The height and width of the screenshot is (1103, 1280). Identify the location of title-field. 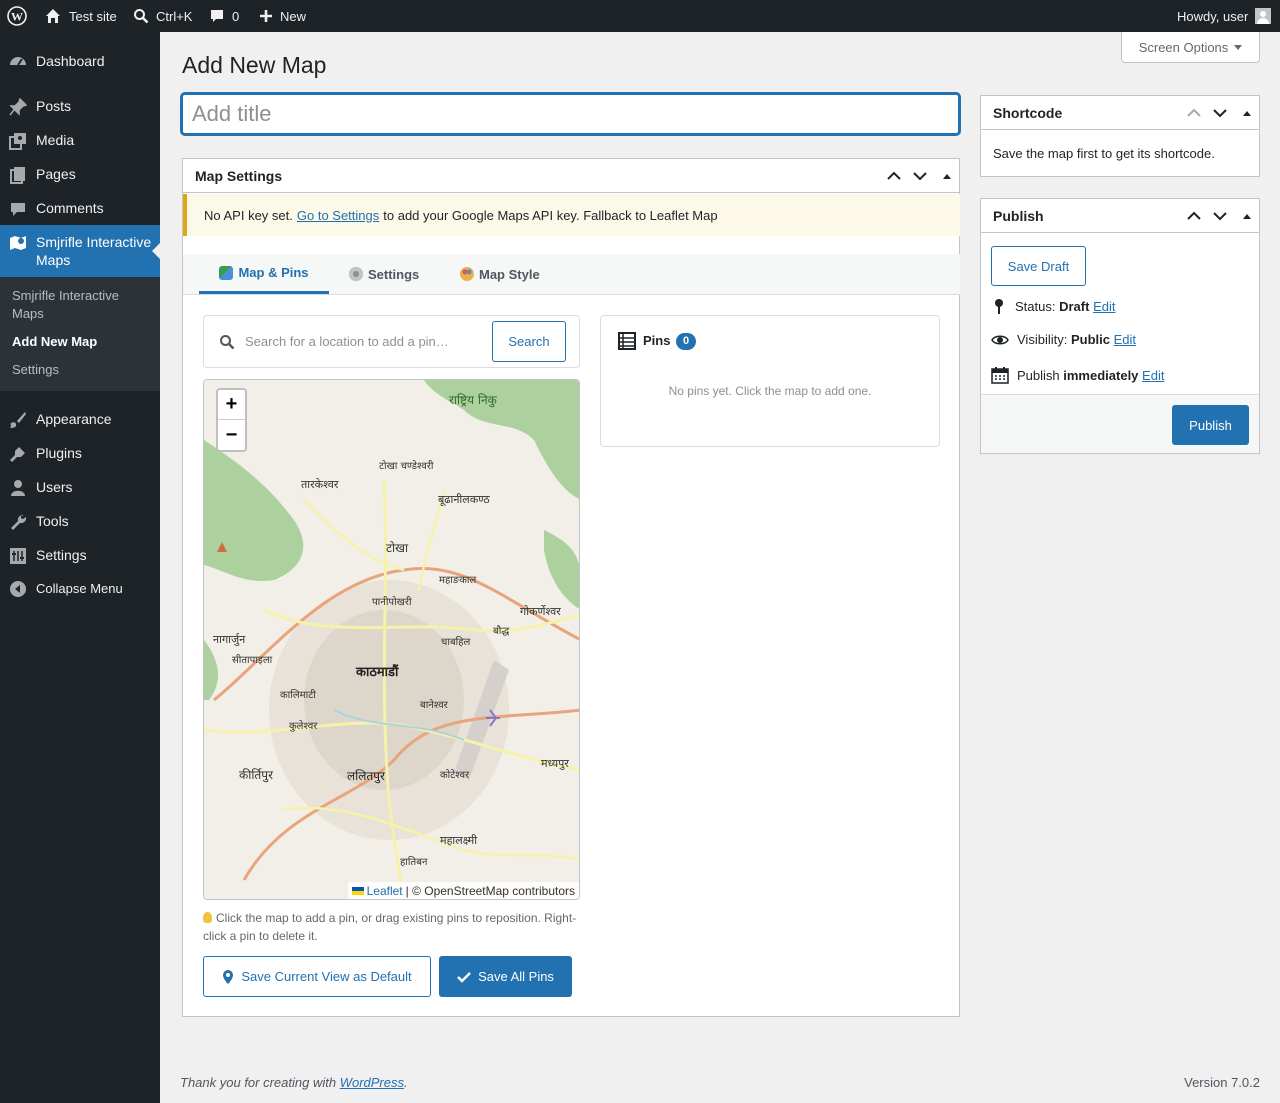
(570, 114).